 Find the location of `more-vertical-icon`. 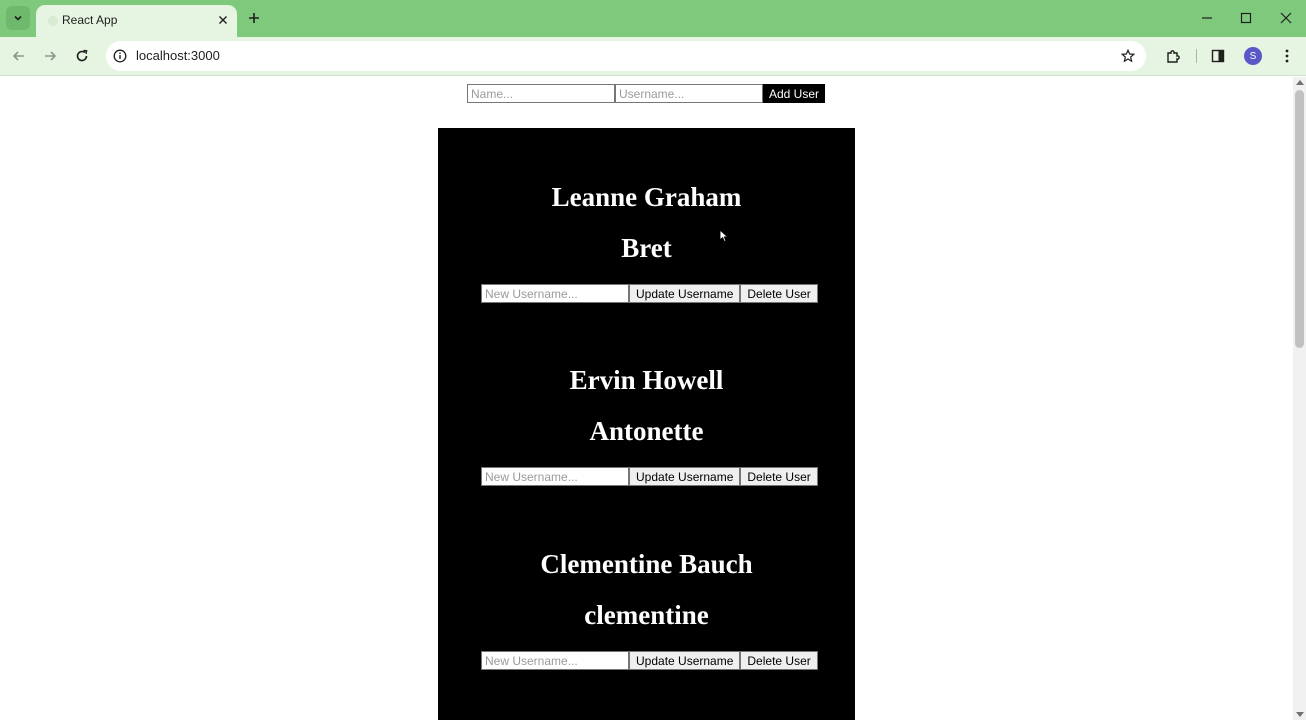

more-vertical-icon is located at coordinates (1287, 56).